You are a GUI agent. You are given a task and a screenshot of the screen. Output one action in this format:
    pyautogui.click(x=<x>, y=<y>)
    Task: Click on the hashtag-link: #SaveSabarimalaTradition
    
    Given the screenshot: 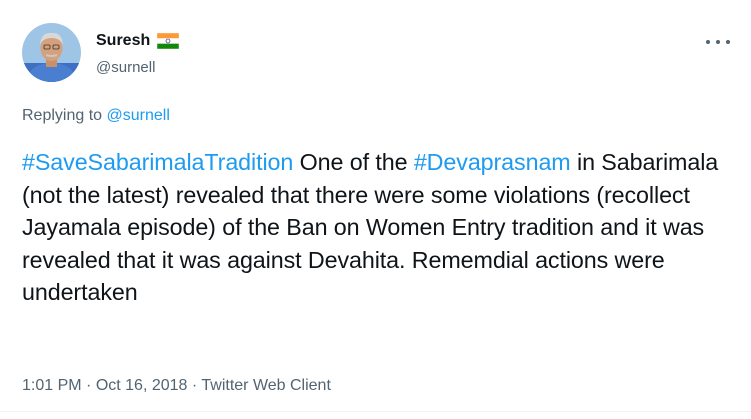 What is the action you would take?
    pyautogui.click(x=157, y=162)
    